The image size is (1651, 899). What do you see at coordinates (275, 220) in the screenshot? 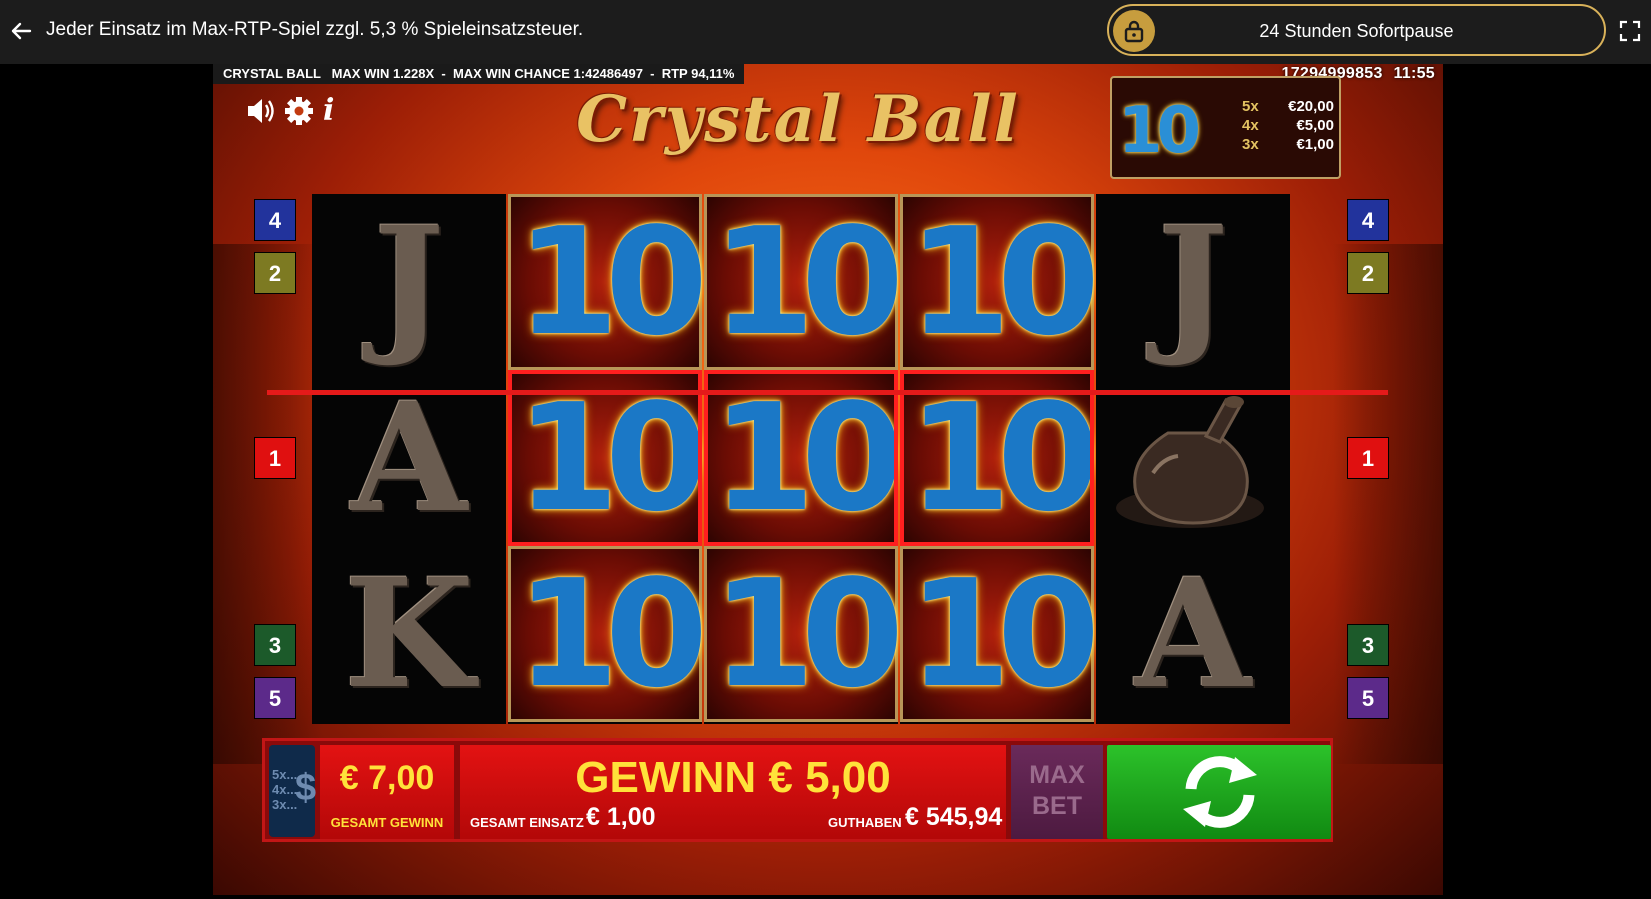
I see `line-marker-left: 4` at bounding box center [275, 220].